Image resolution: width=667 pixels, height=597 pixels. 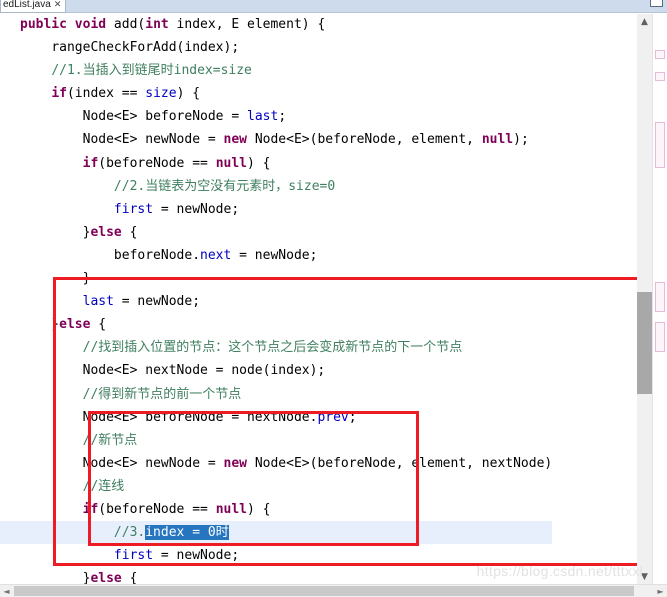 I want to click on code-line: last = newNode;, so click(x=276, y=301).